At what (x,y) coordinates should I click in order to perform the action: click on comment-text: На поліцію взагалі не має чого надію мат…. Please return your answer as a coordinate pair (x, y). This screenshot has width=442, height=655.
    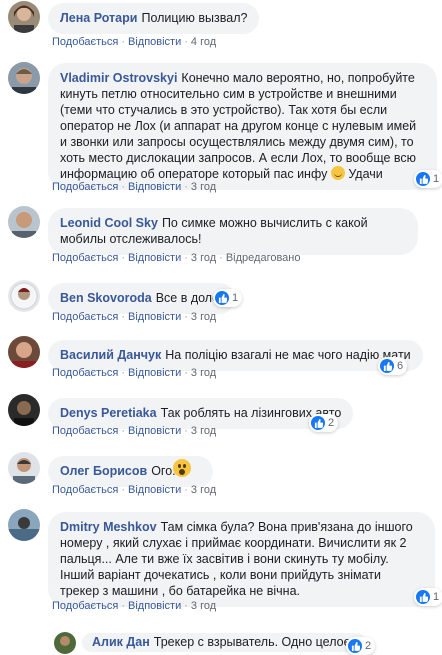
    Looking at the image, I should click on (288, 355).